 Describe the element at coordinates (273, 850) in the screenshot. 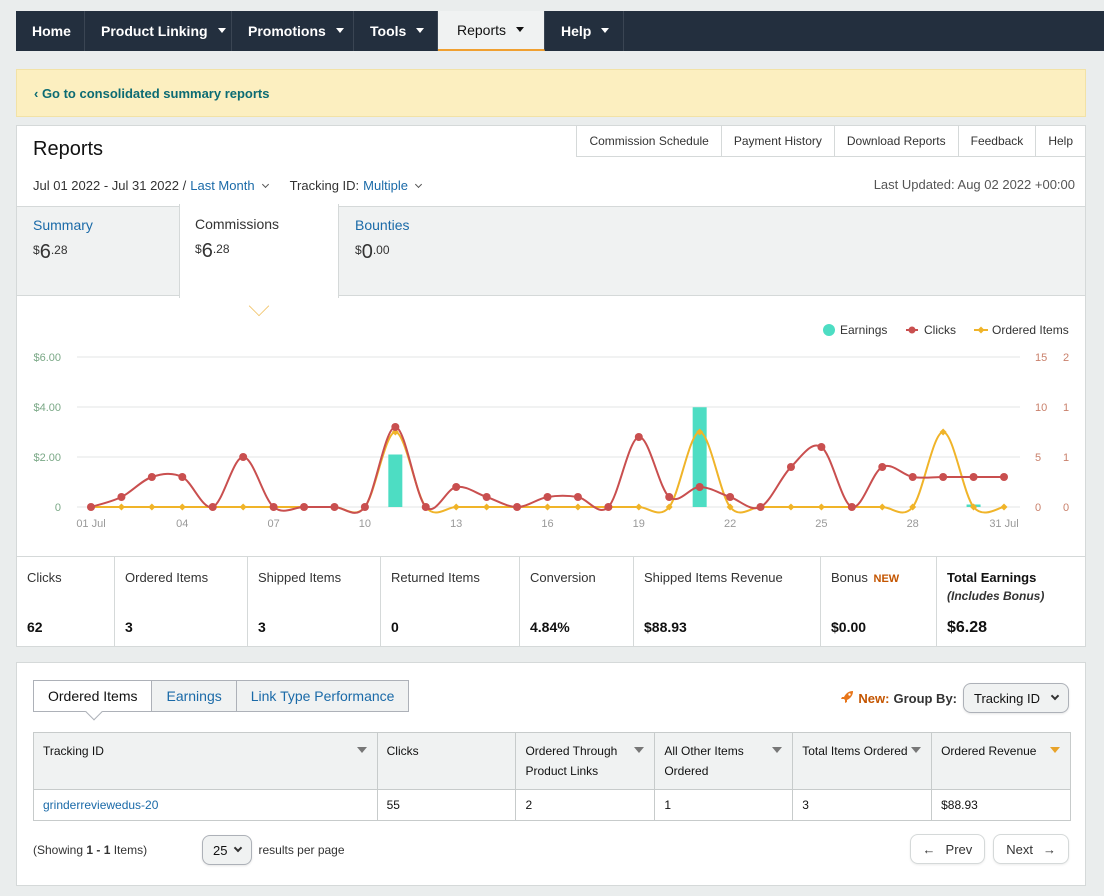

I see `per-page-control: 25 results per page` at that location.